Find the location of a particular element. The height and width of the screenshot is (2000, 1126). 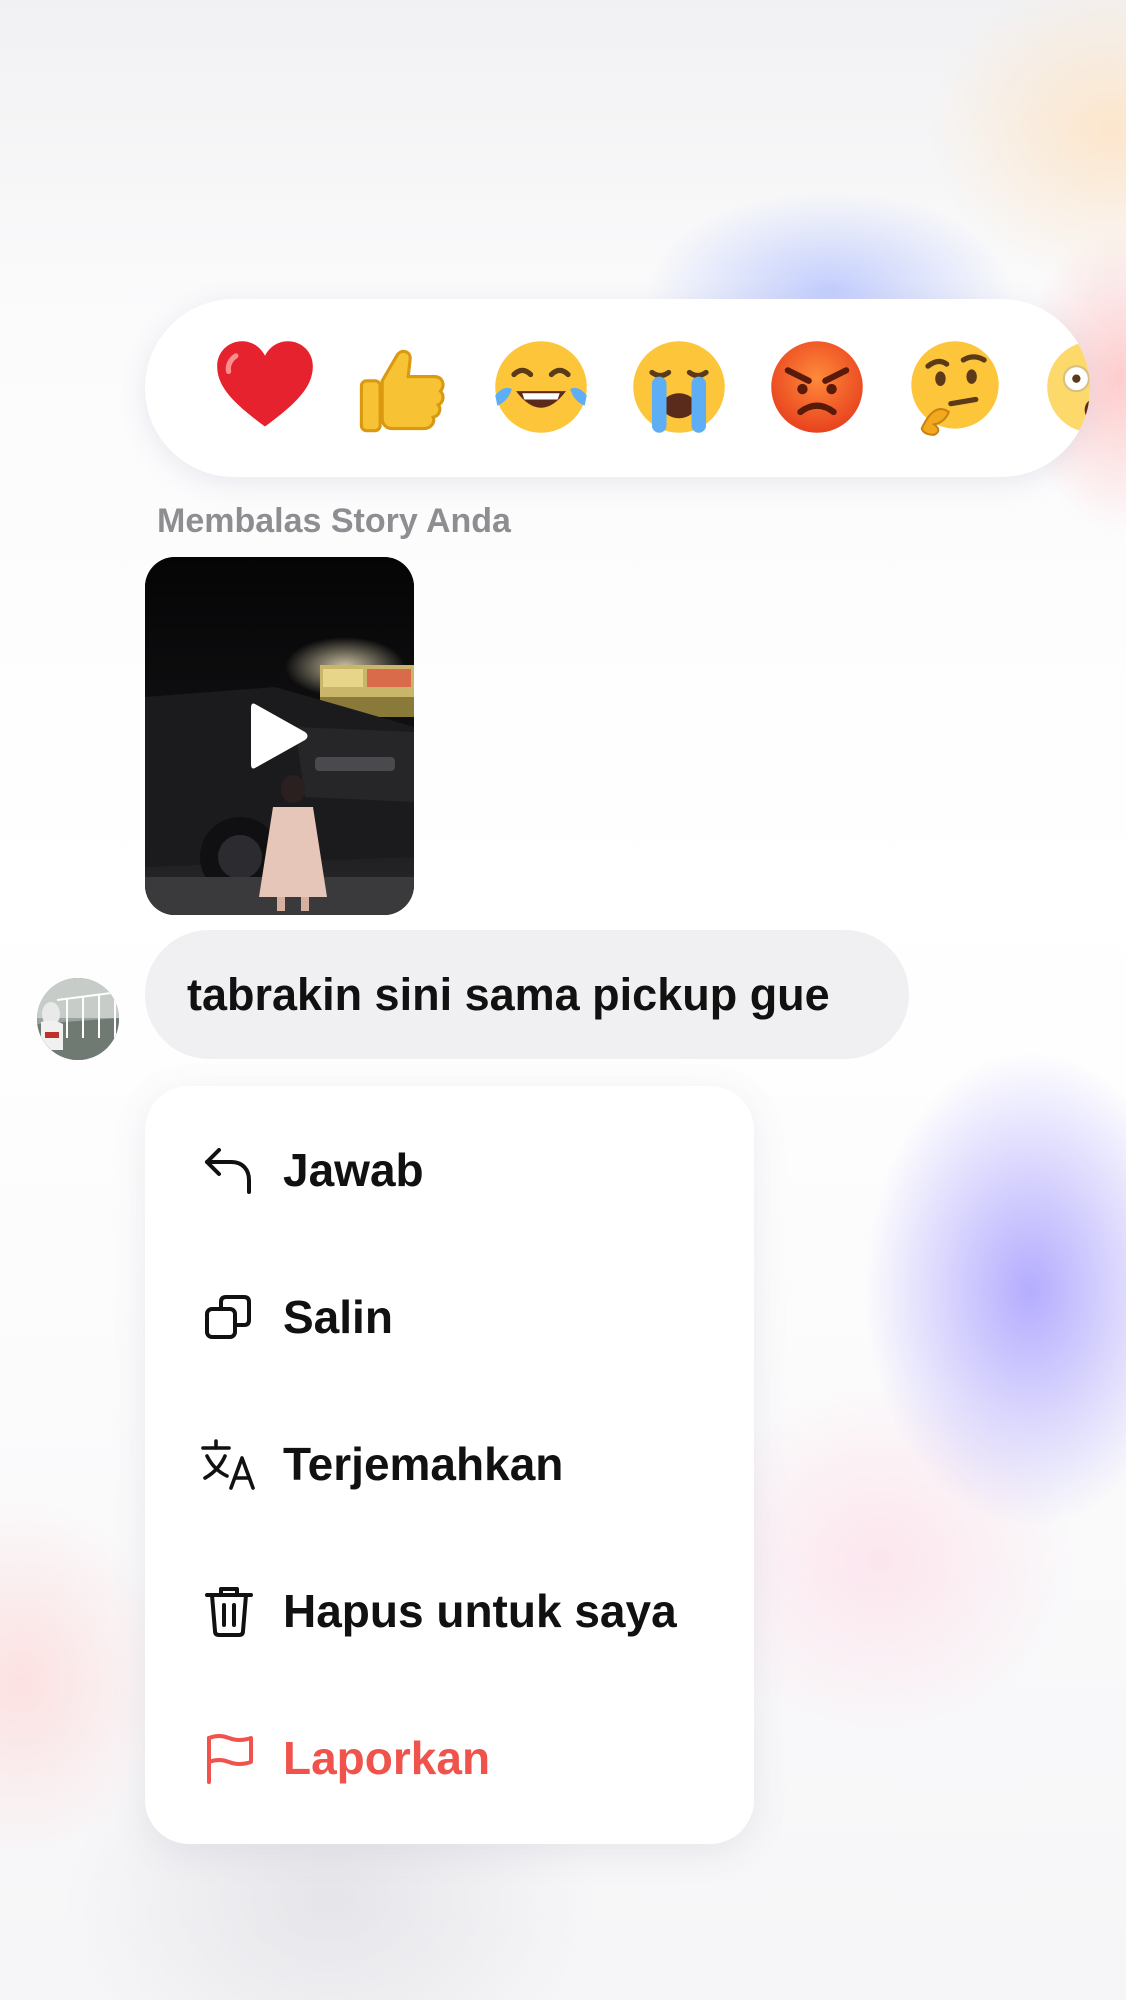

copy-icon is located at coordinates (229, 1317).